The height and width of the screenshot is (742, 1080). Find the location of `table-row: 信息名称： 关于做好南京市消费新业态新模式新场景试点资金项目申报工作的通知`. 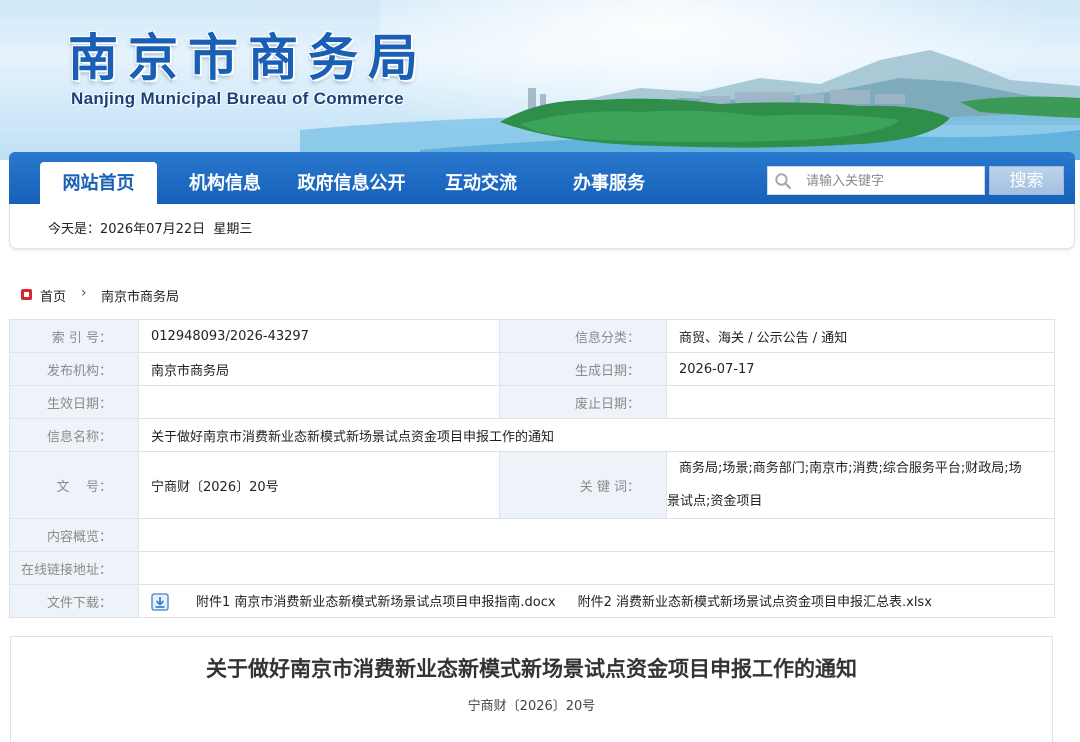

table-row: 信息名称： 关于做好南京市消费新业态新模式新场景试点资金项目申报工作的通知 is located at coordinates (532, 435).